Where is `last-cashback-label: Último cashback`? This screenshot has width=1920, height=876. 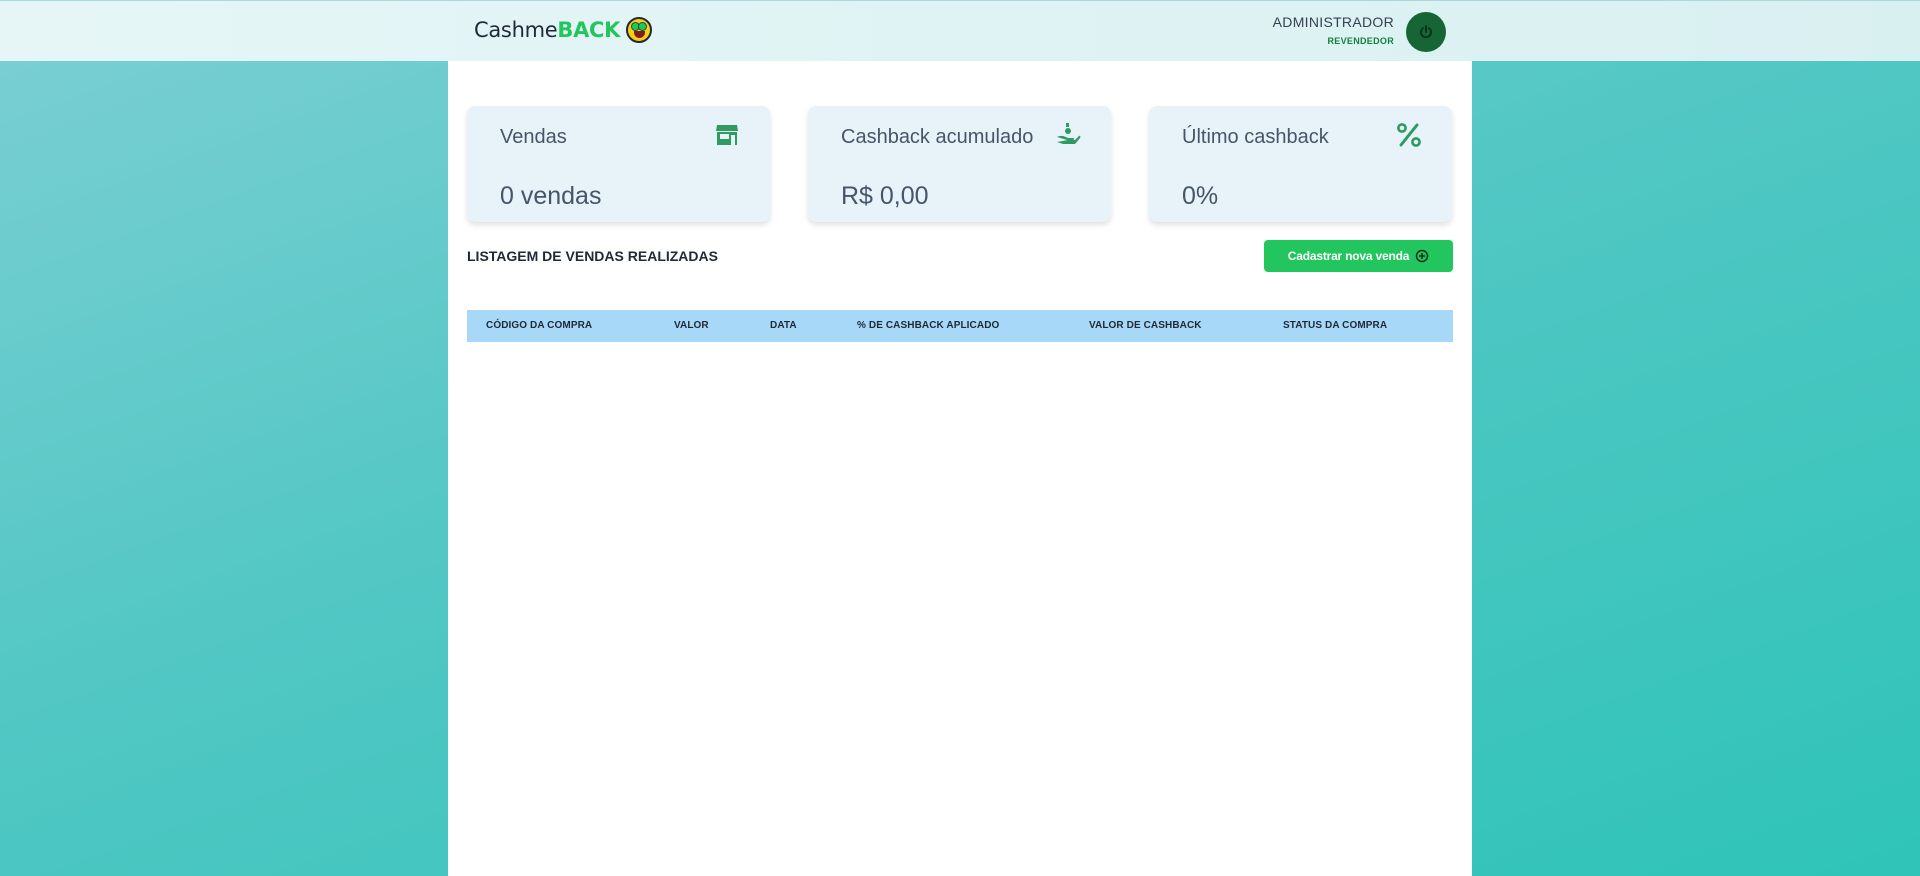
last-cashback-label: Último cashback is located at coordinates (1255, 137).